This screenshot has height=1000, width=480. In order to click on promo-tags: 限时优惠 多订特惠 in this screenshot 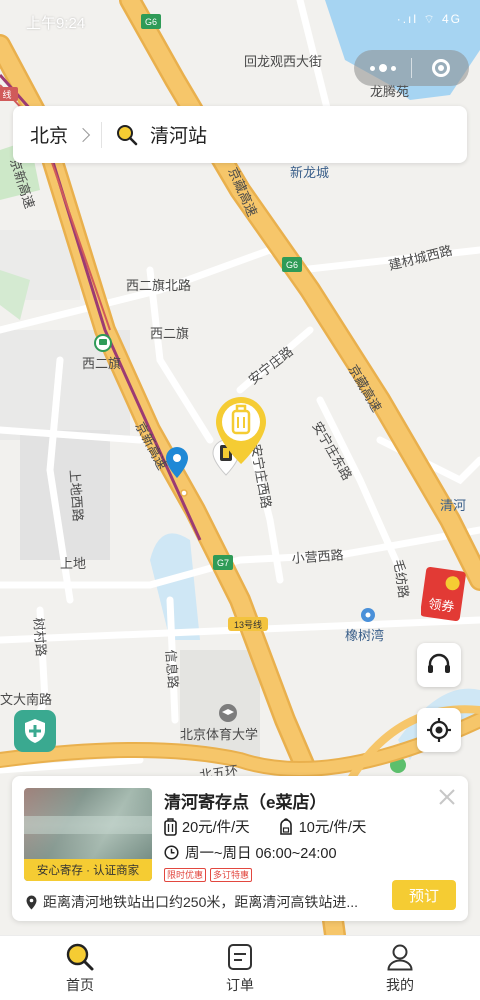, I will do `click(208, 875)`.